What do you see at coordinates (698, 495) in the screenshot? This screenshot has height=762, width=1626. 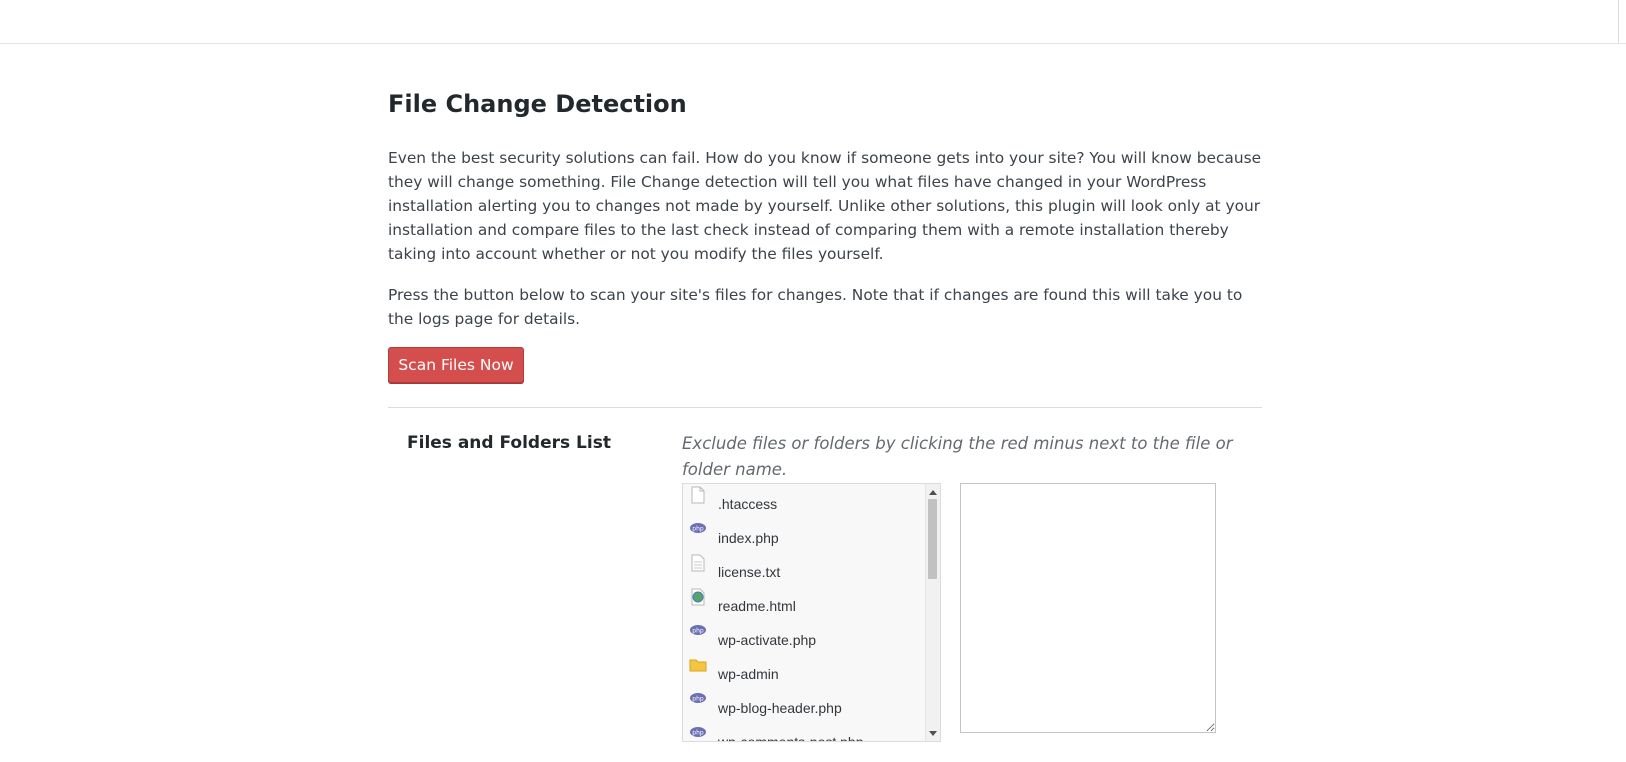 I see `file-icon` at bounding box center [698, 495].